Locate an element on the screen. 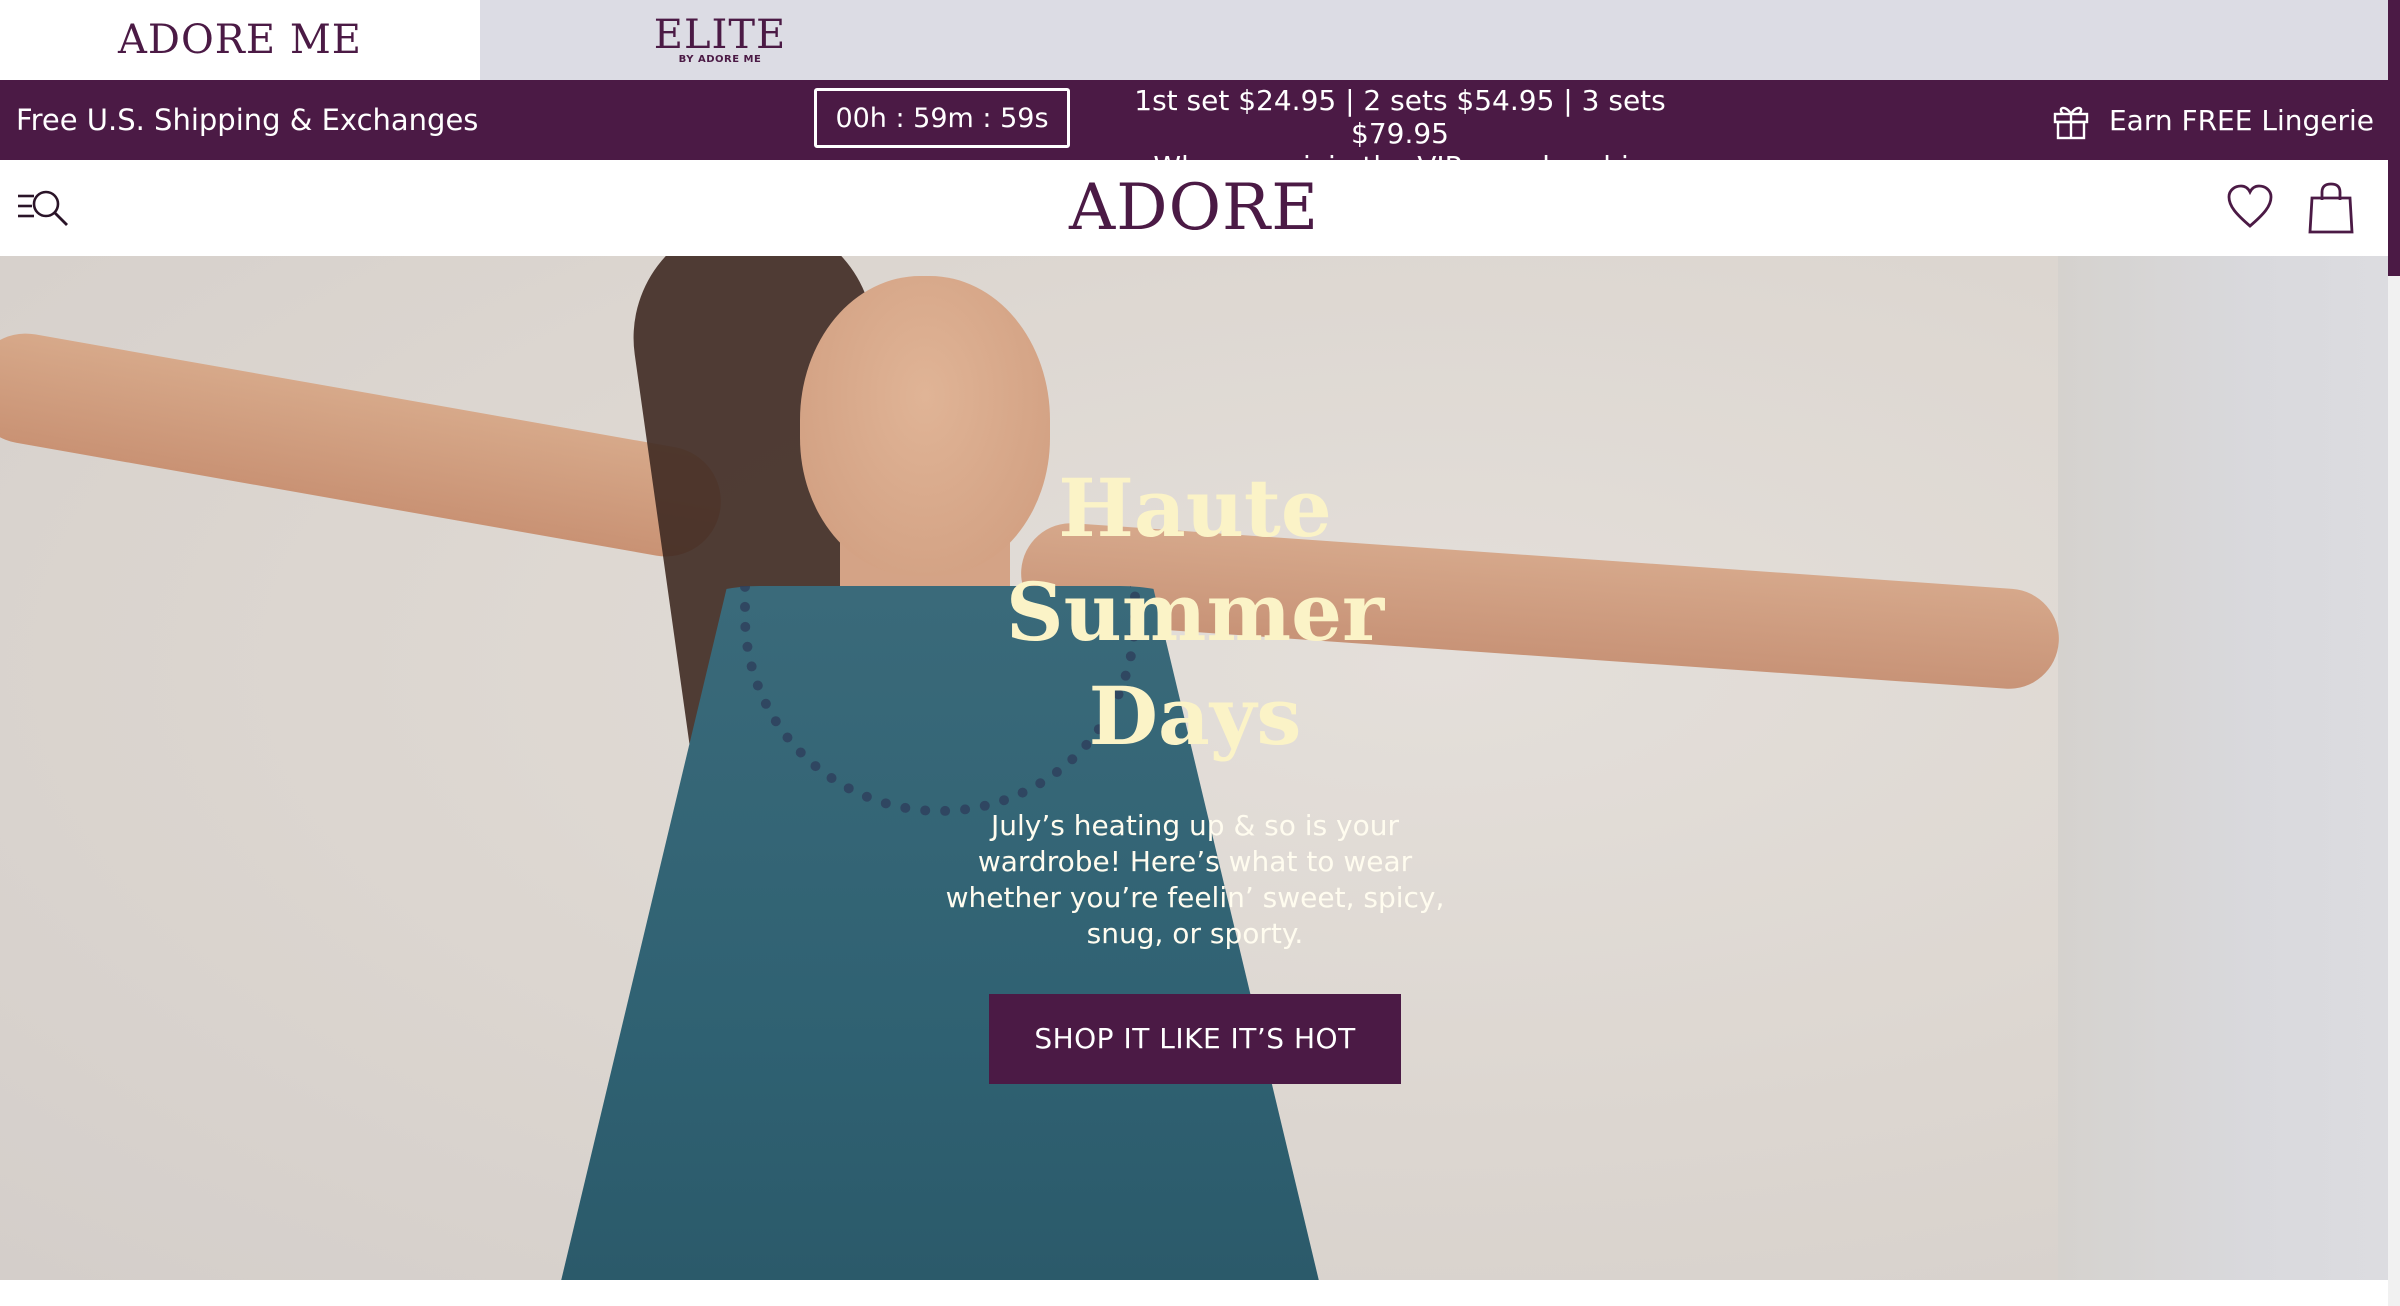 This screenshot has height=1306, width=2400. hero-title-line-2: Summer is located at coordinates (1195, 612).